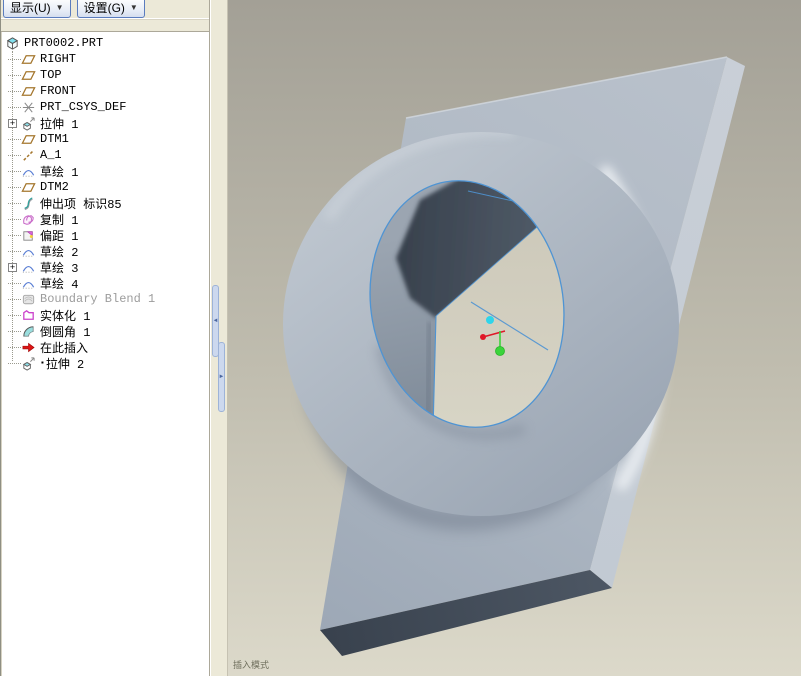 The width and height of the screenshot is (801, 676). What do you see at coordinates (28, 155) in the screenshot?
I see `axis-icon` at bounding box center [28, 155].